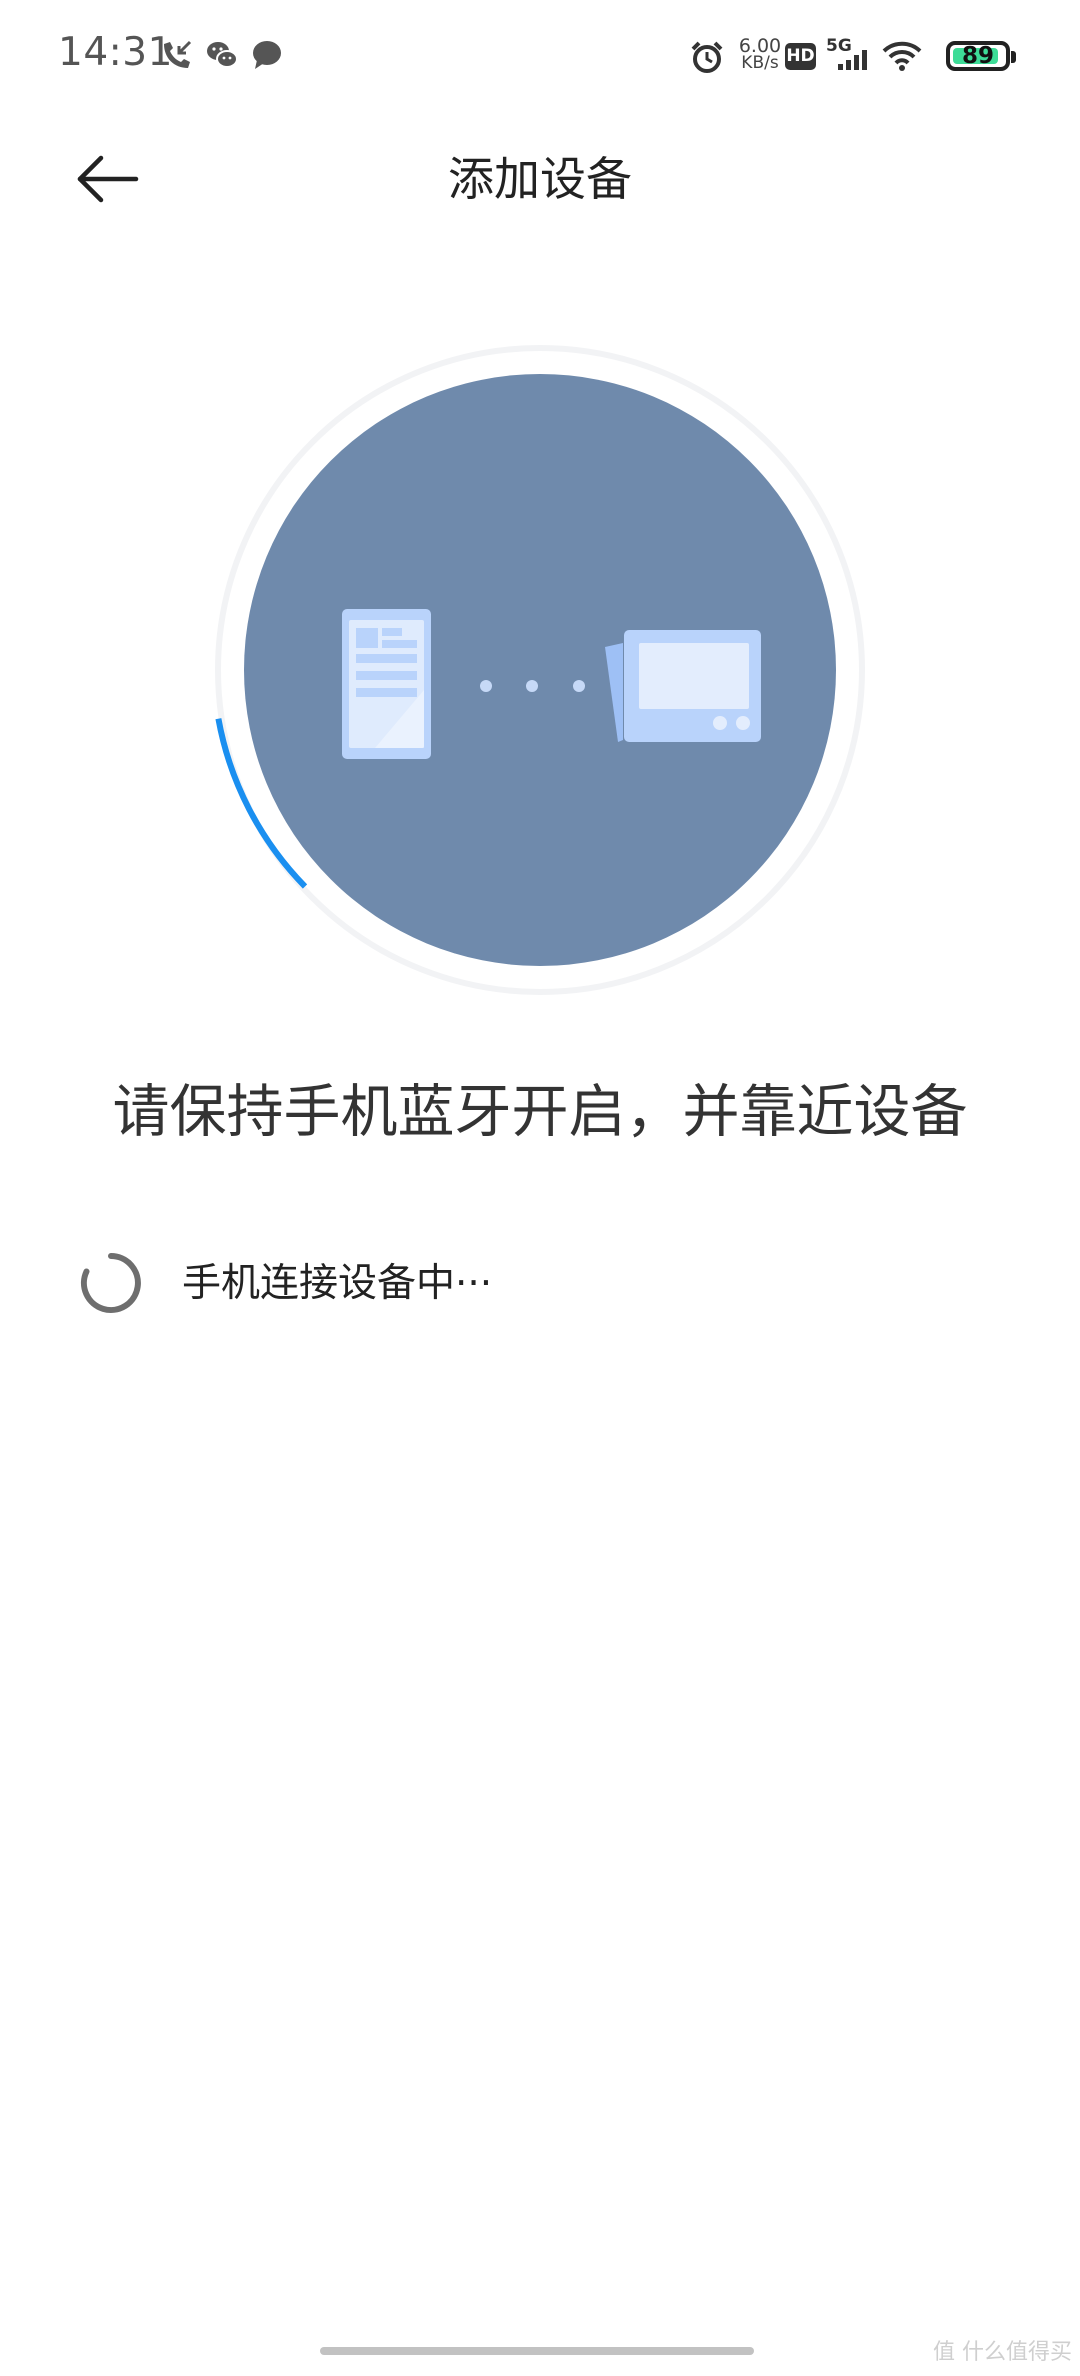 Image resolution: width=1080 pixels, height=2376 pixels. I want to click on hd-icon: HD, so click(800, 56).